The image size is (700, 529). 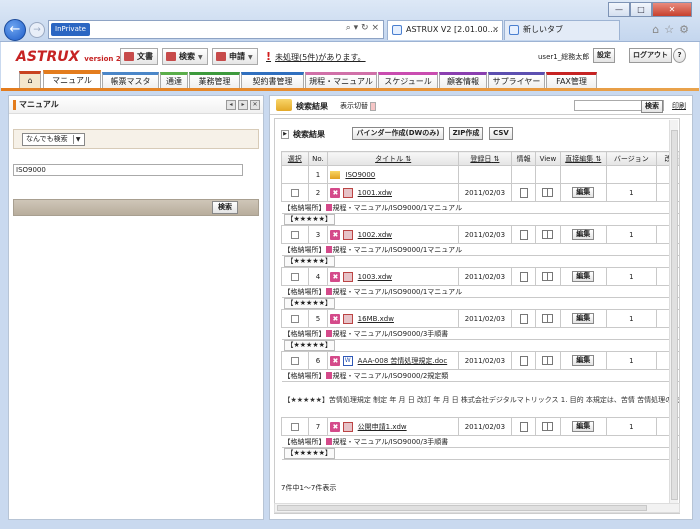 What do you see at coordinates (480, 303) in the screenshot?
I see `rating-cell: 【★★★★★】` at bounding box center [480, 303].